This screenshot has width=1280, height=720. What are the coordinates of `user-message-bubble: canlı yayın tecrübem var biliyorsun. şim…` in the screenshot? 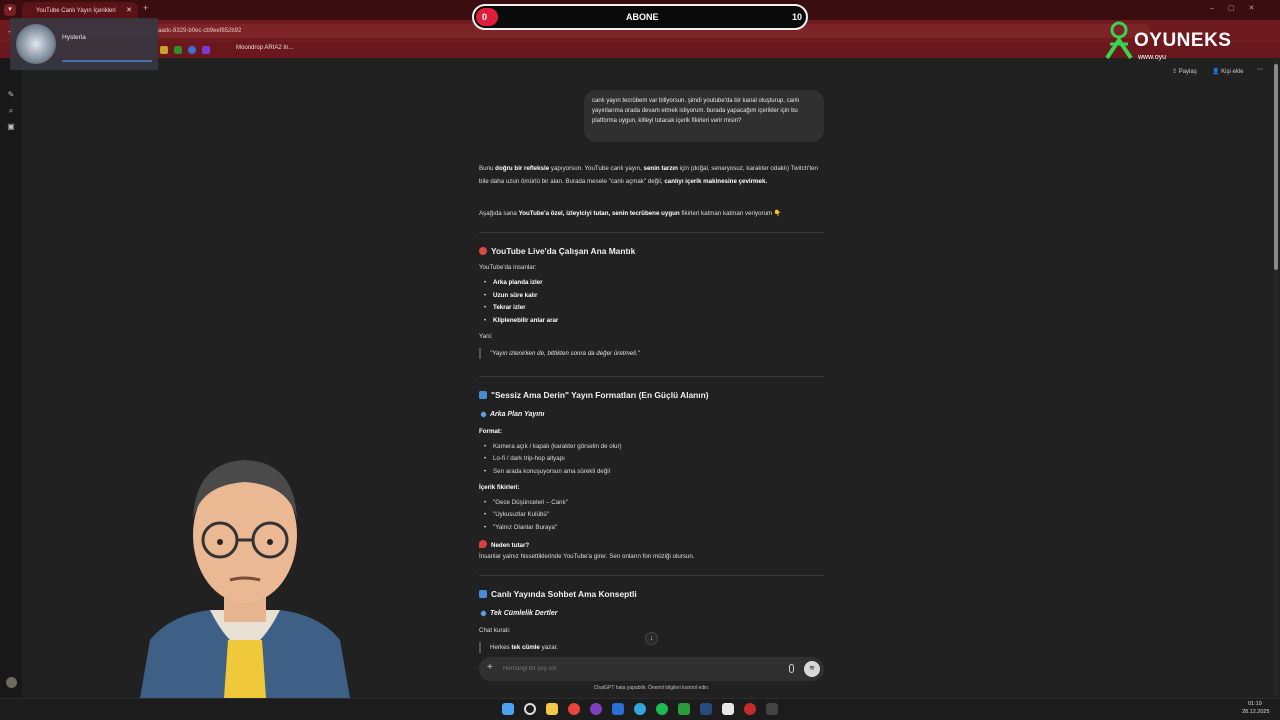 It's located at (704, 116).